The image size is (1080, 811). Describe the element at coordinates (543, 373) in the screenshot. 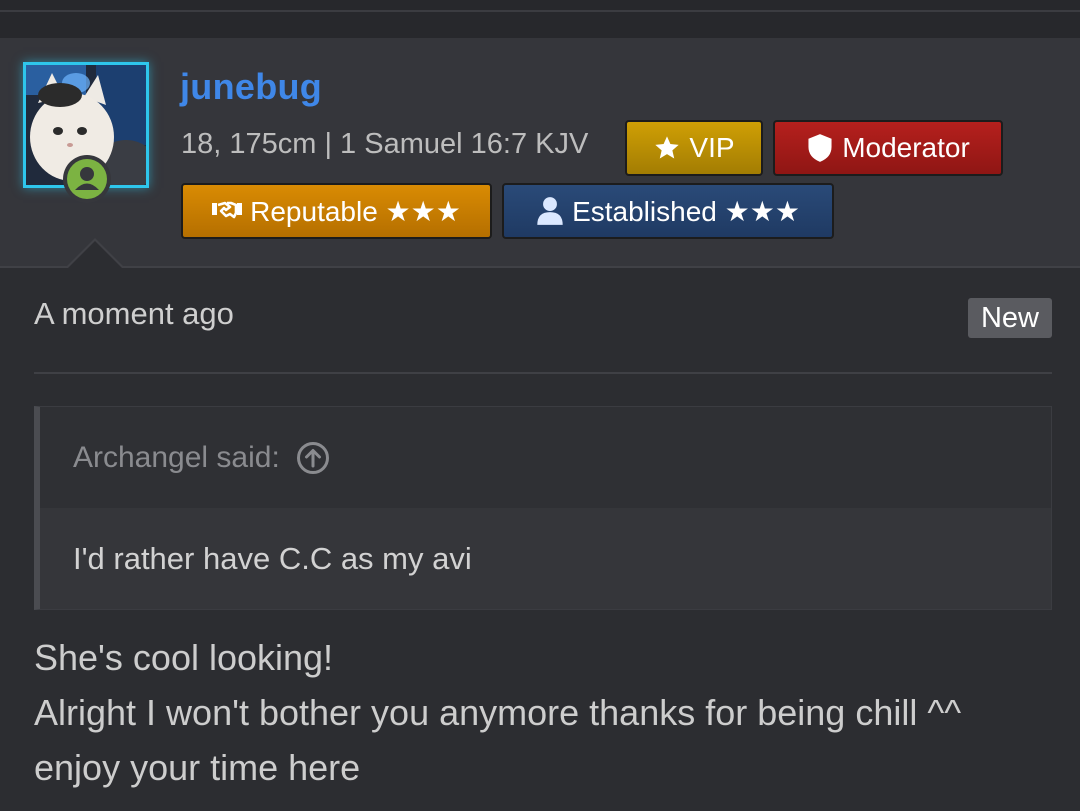

I see `post-divider` at that location.